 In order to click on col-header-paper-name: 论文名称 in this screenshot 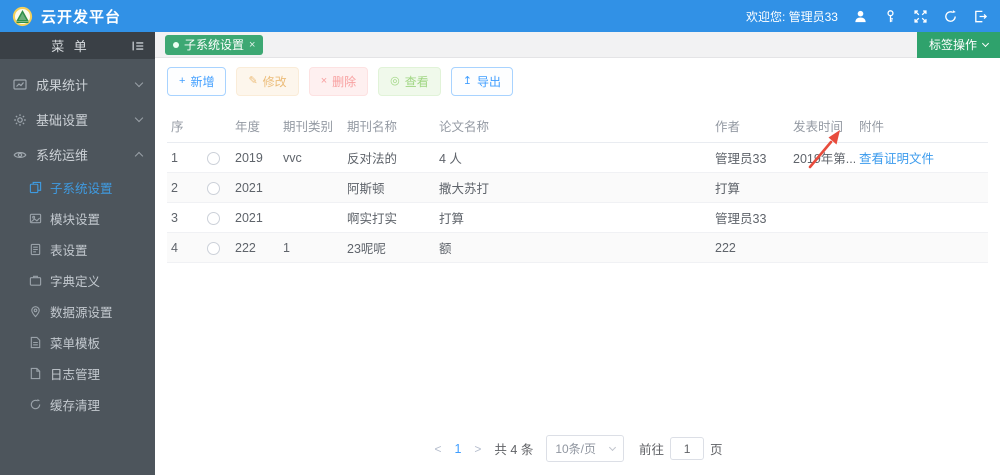, I will do `click(573, 126)`.